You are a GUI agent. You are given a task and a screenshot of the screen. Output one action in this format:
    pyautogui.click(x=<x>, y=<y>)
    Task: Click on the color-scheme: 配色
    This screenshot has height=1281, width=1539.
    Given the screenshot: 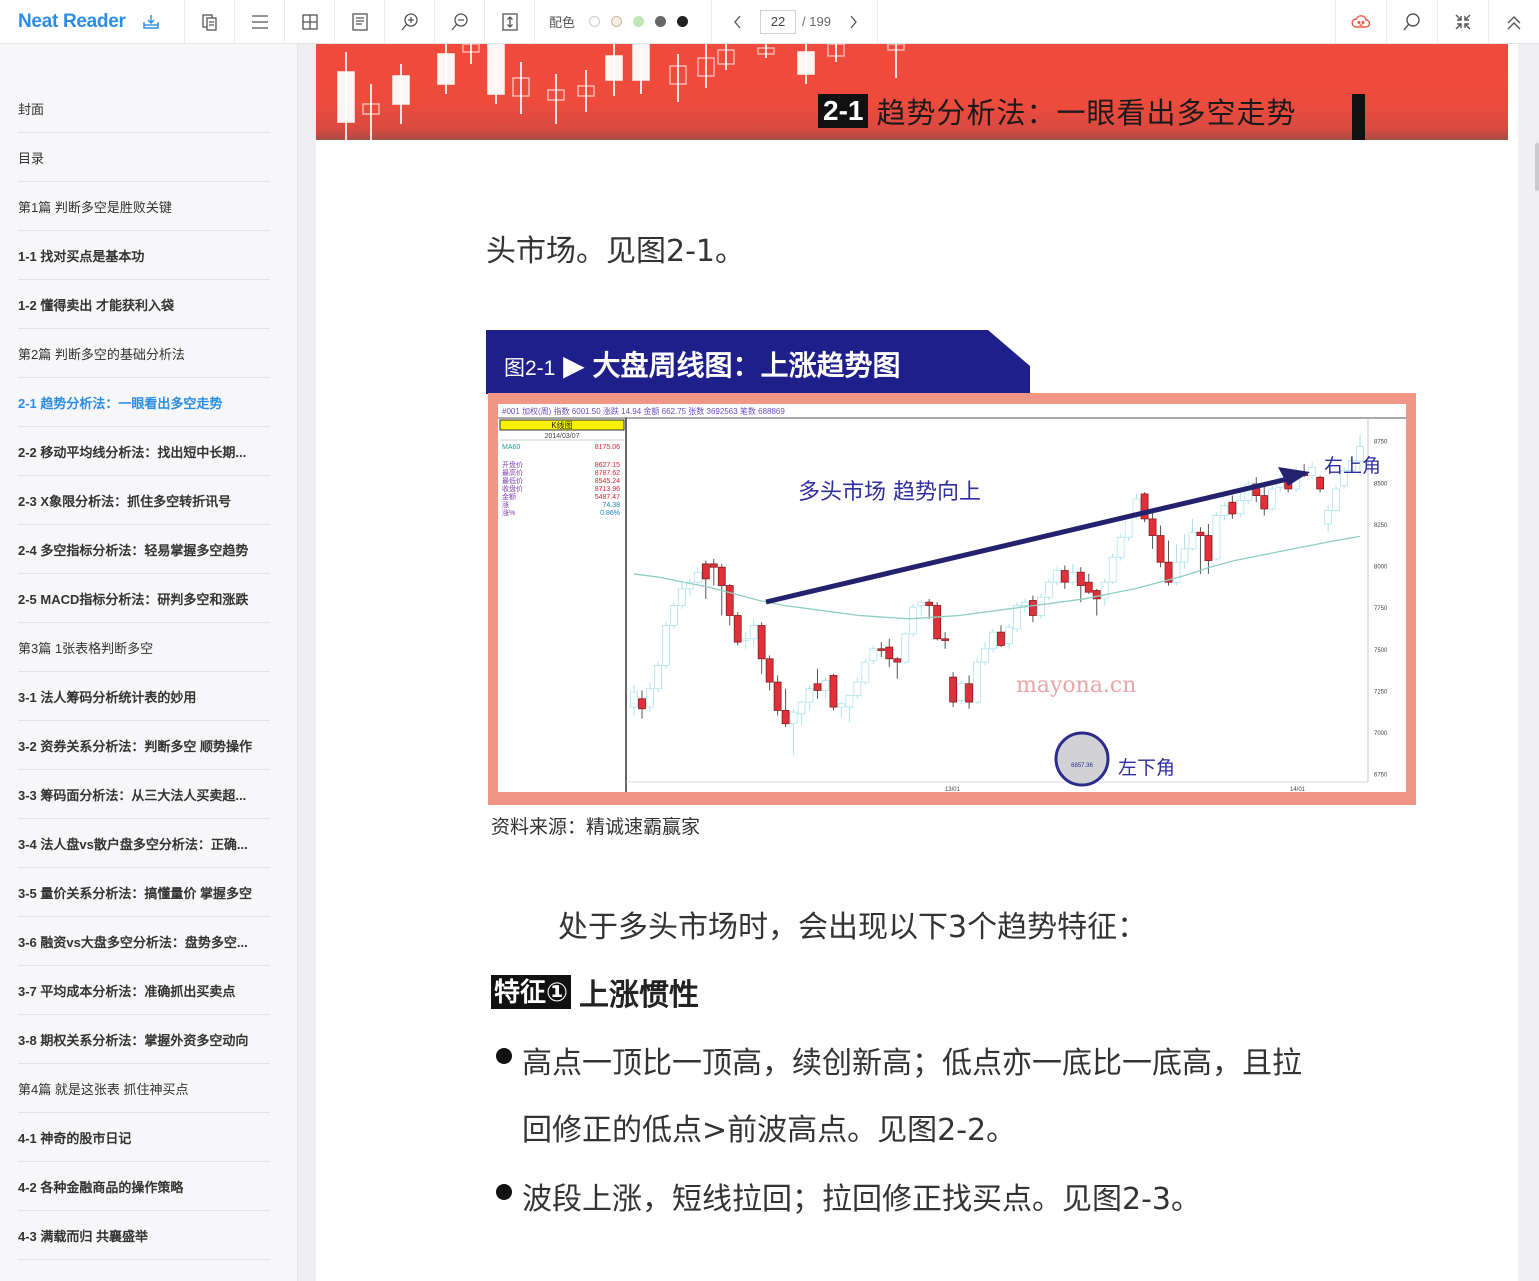 What is the action you would take?
    pyautogui.click(x=624, y=21)
    